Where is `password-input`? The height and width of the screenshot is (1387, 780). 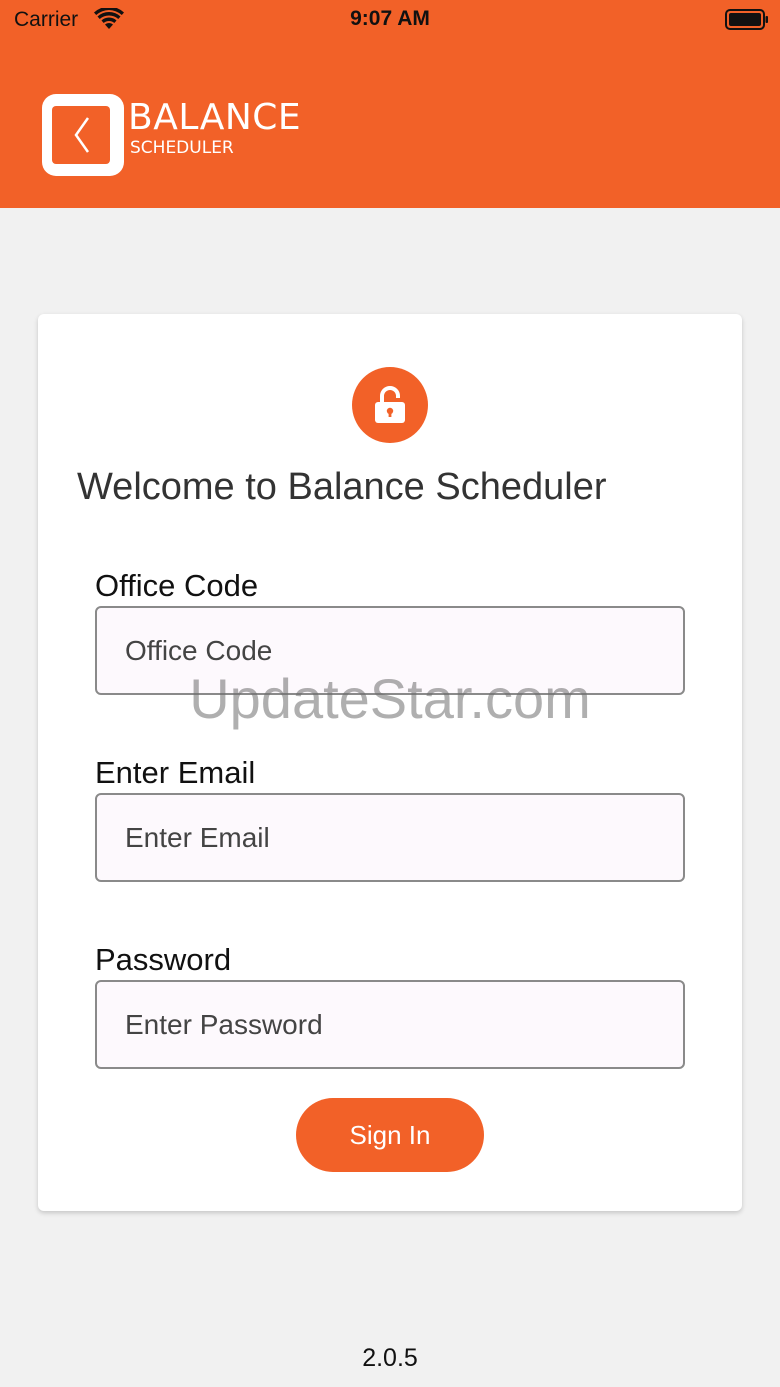 password-input is located at coordinates (390, 1024).